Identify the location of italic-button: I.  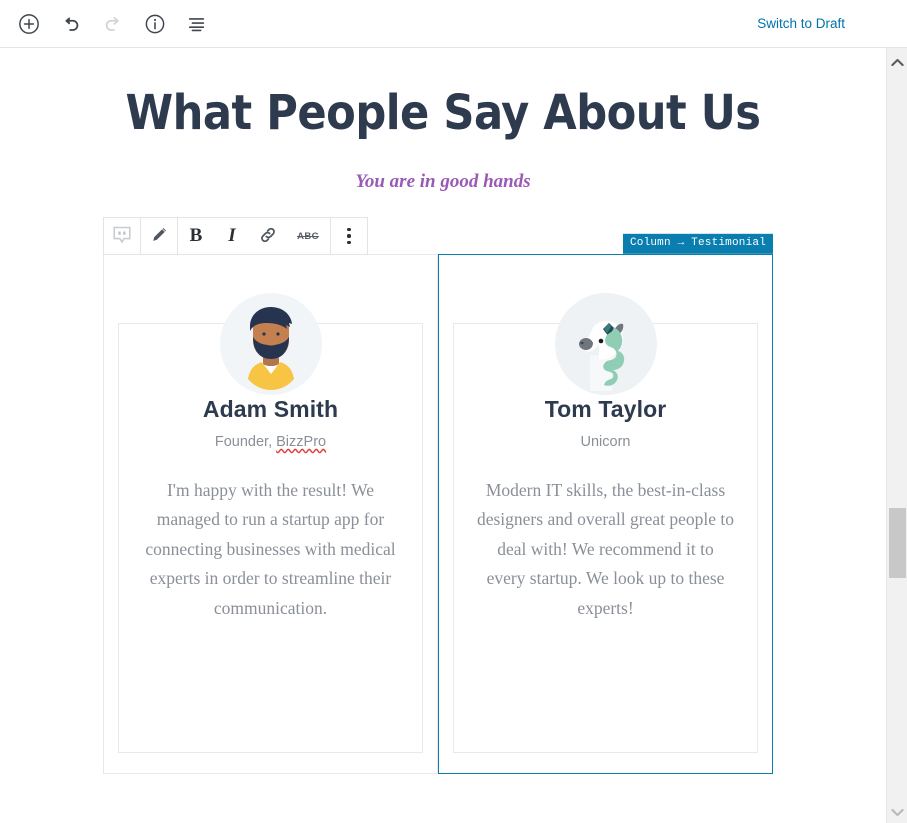
(232, 236).